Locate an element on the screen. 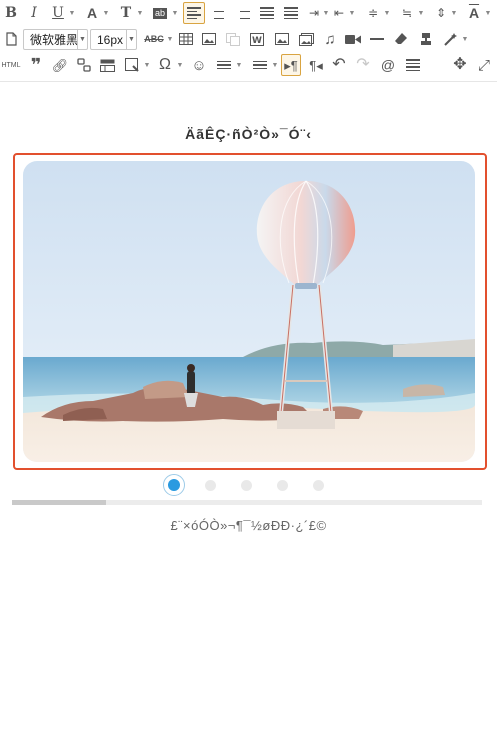 The image size is (497, 743). paragraph-spacing-icon: ≒ is located at coordinates (407, 13).